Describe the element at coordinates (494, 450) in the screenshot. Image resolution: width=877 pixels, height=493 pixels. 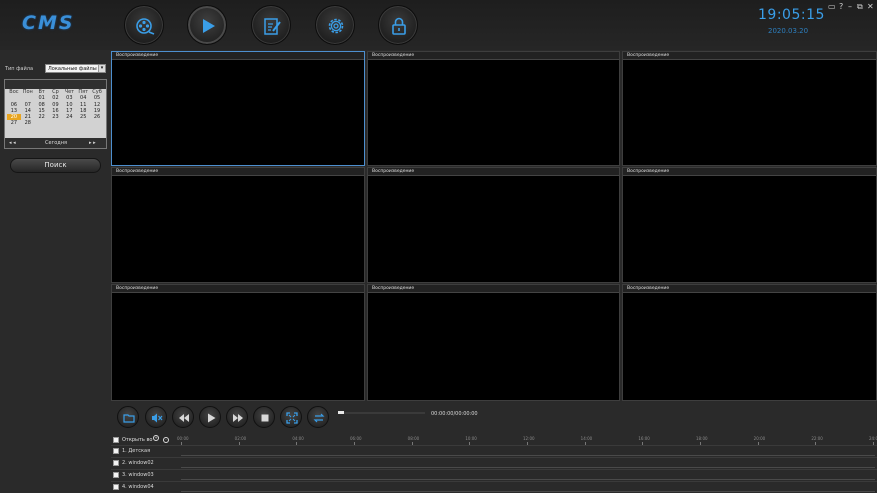
I see `channel-row: 1. Детская` at that location.